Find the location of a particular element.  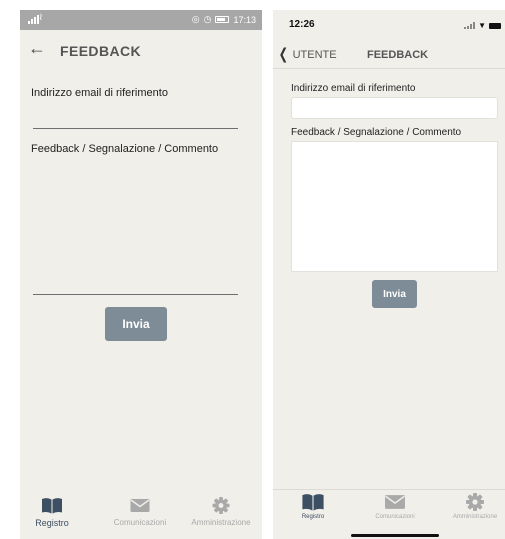

vibrate-icon: ◎ is located at coordinates (195, 19).